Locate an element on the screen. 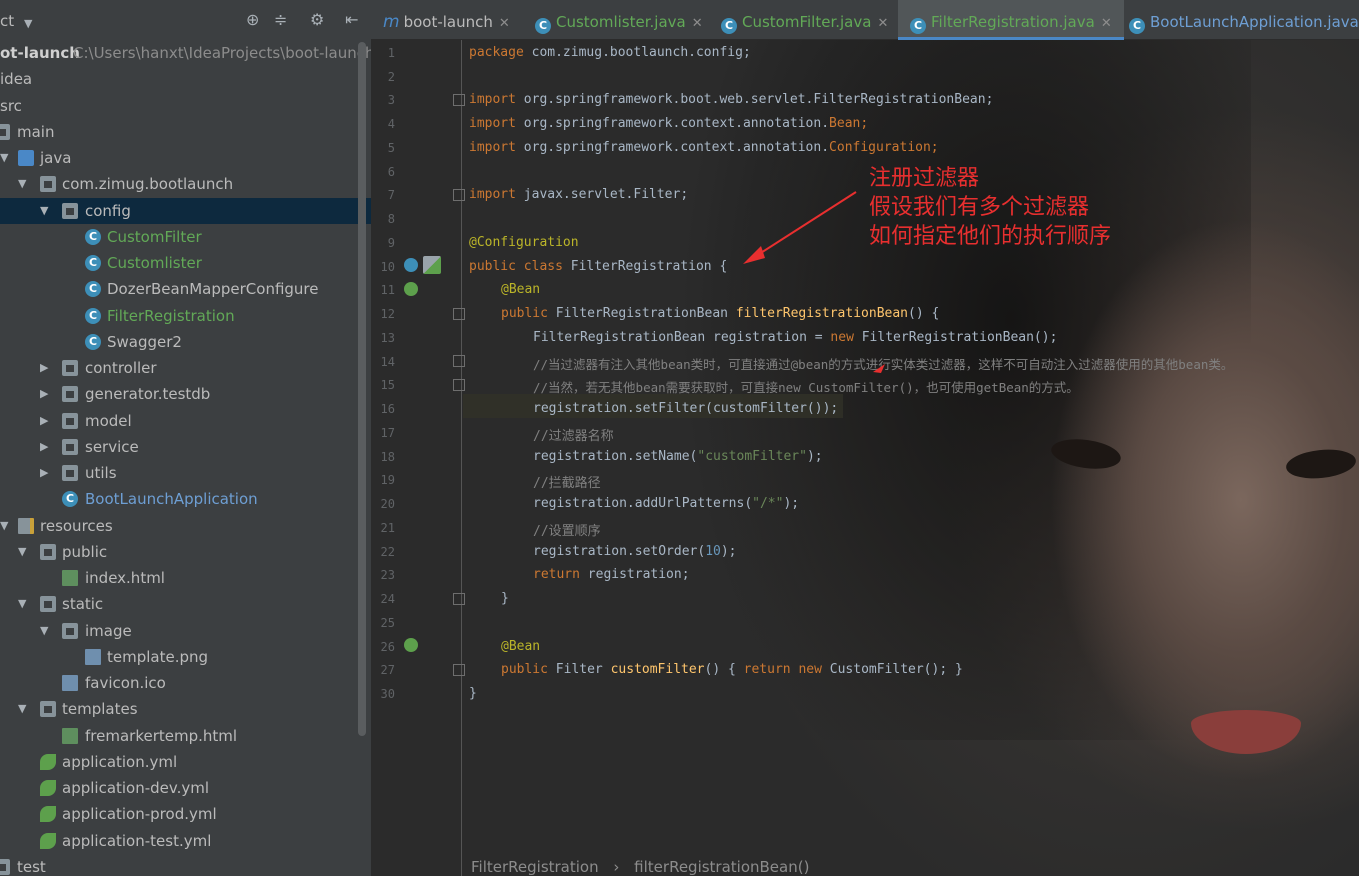 Image resolution: width=1359 pixels, height=876 pixels. tree-item-model: ▶ model is located at coordinates (180, 421).